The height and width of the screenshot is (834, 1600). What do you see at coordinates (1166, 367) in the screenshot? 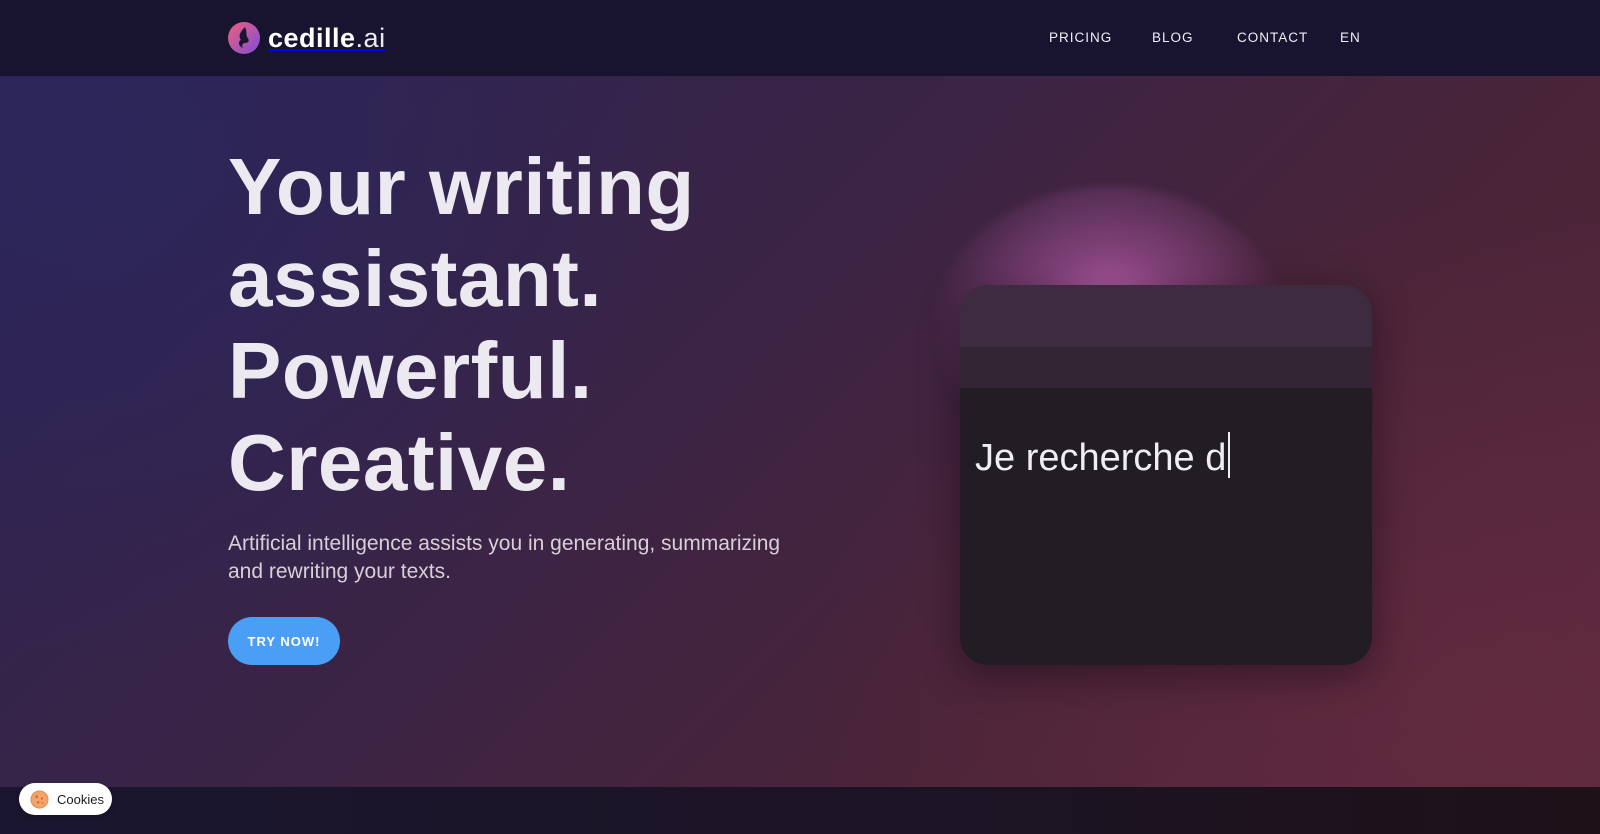
I see `editor-toolbar` at bounding box center [1166, 367].